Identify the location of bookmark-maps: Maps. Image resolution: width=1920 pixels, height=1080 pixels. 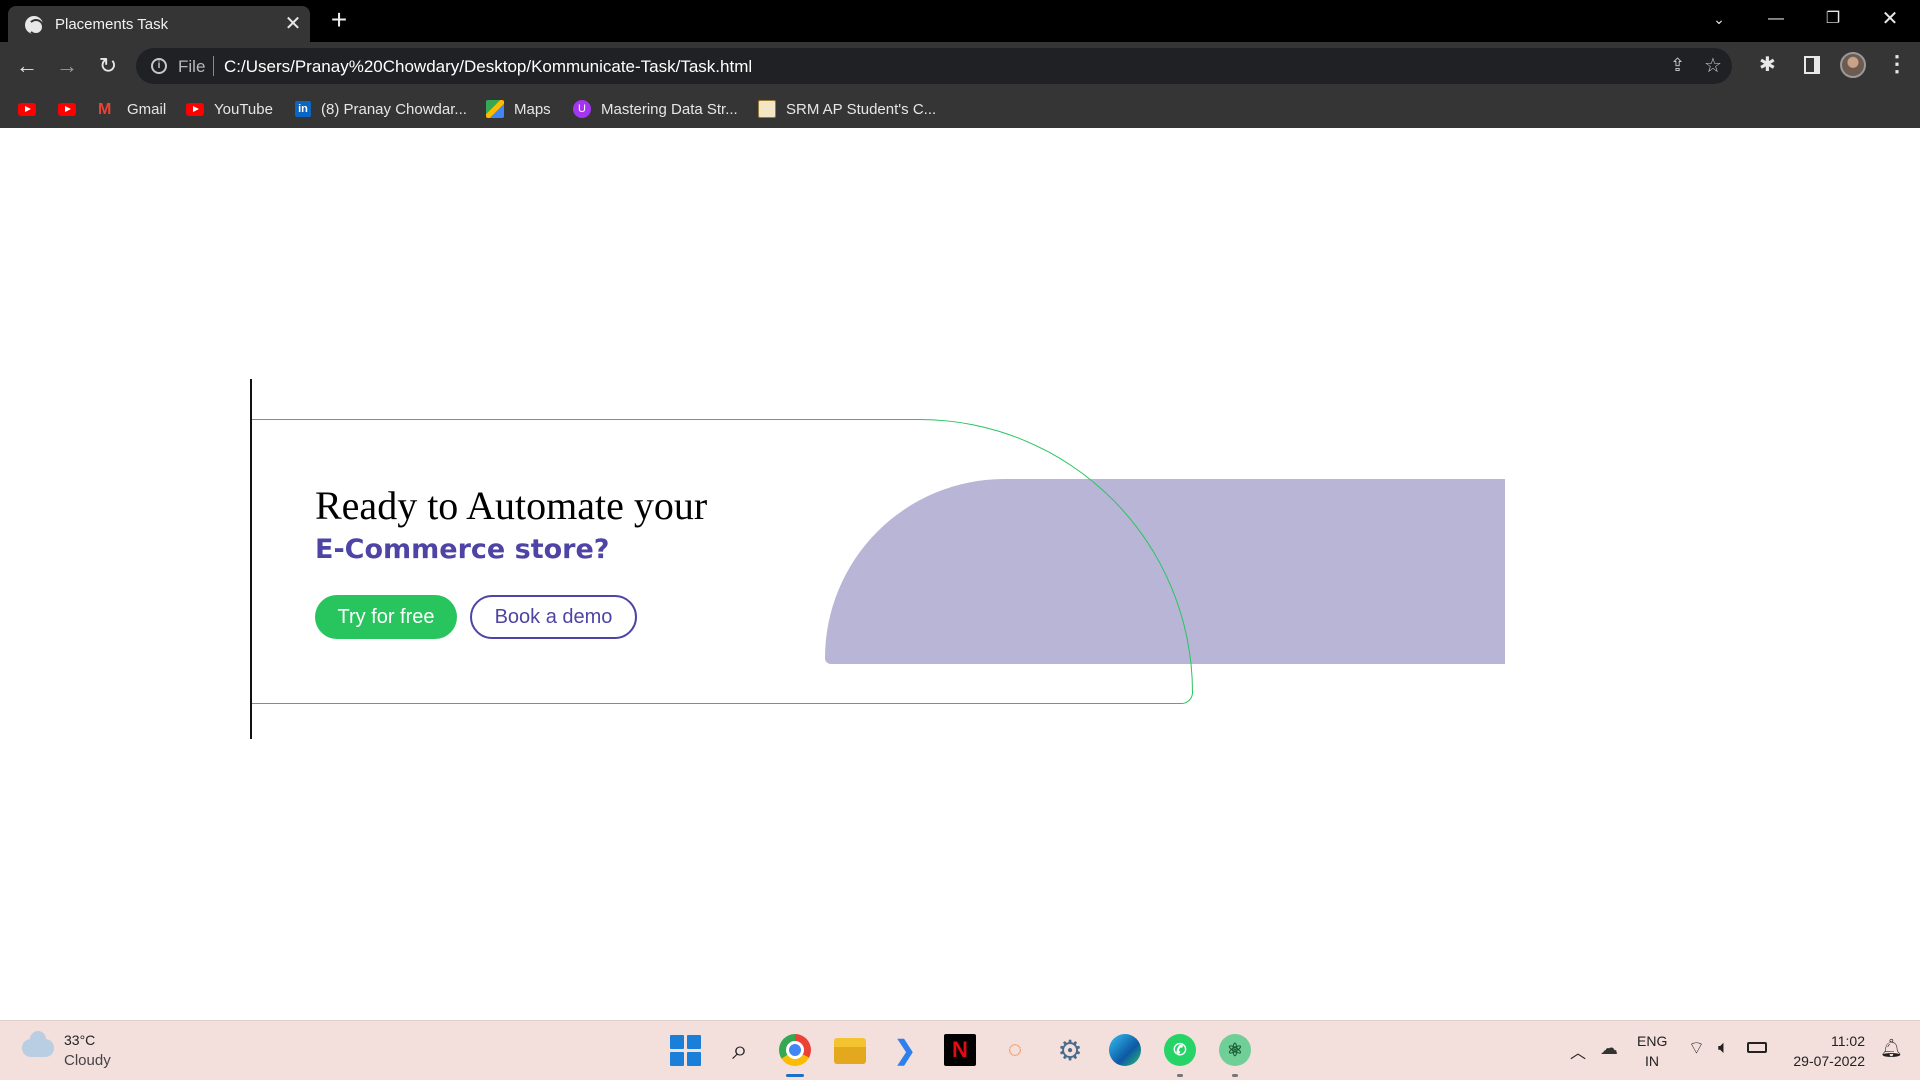
(518, 109).